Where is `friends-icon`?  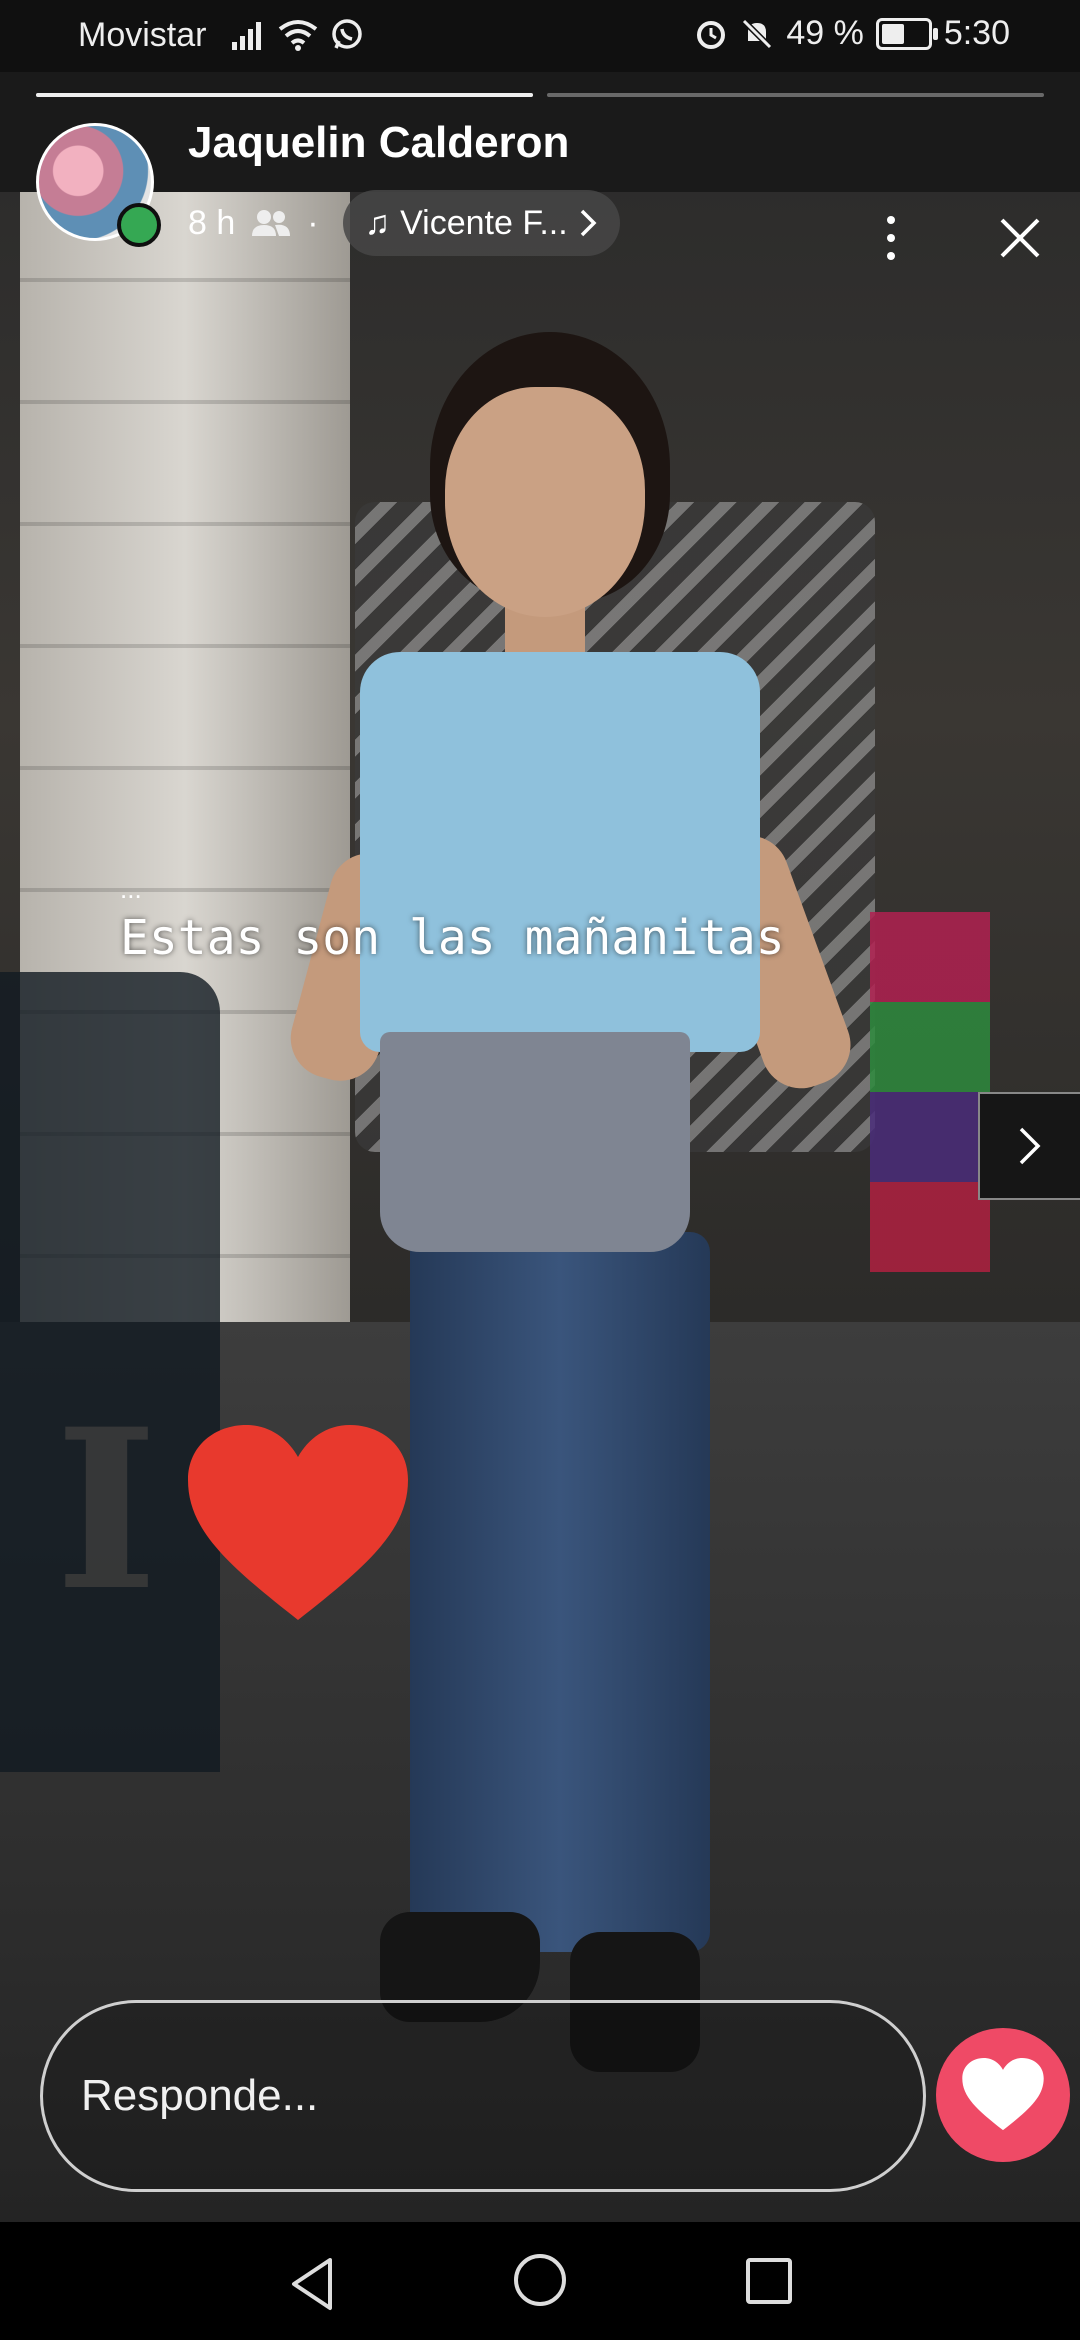
friends-icon is located at coordinates (271, 223).